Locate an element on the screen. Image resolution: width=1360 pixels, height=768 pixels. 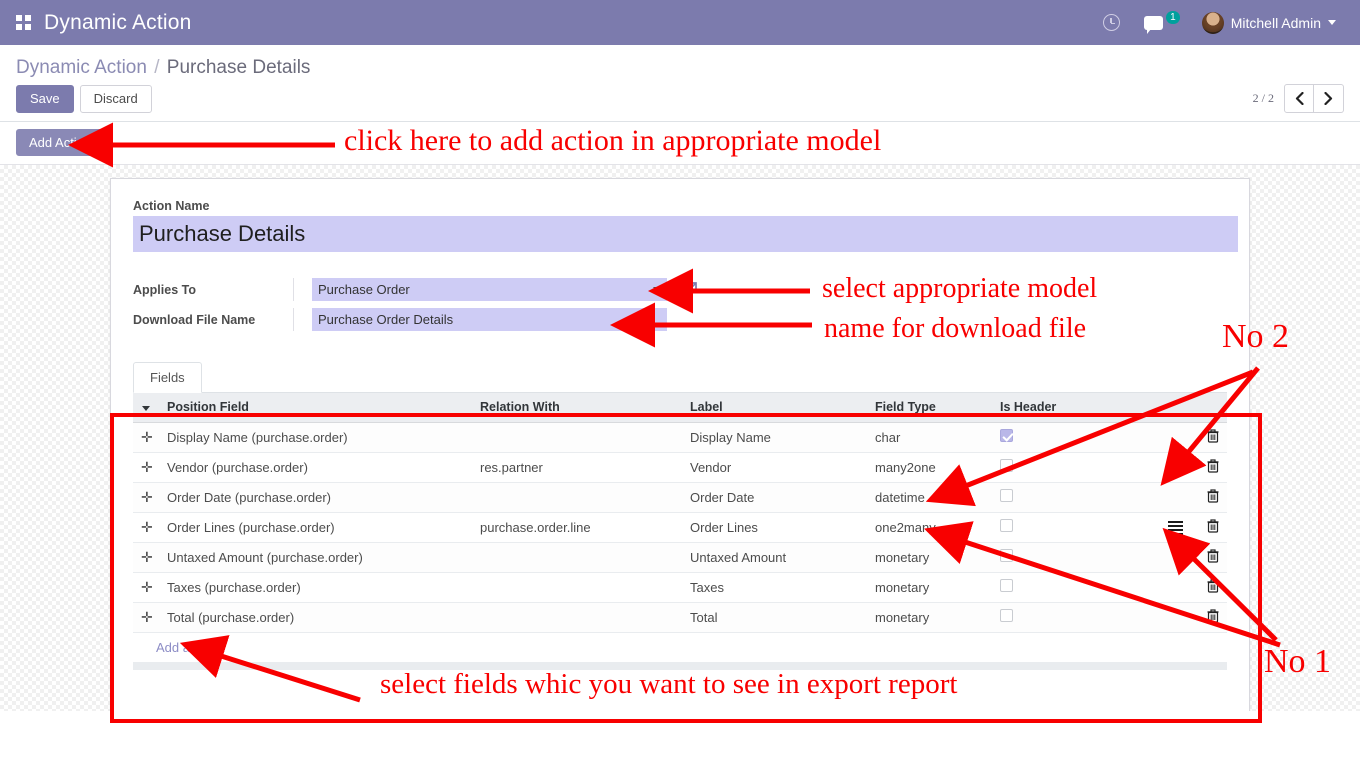
add-action-button: Add Action is located at coordinates (60, 142).